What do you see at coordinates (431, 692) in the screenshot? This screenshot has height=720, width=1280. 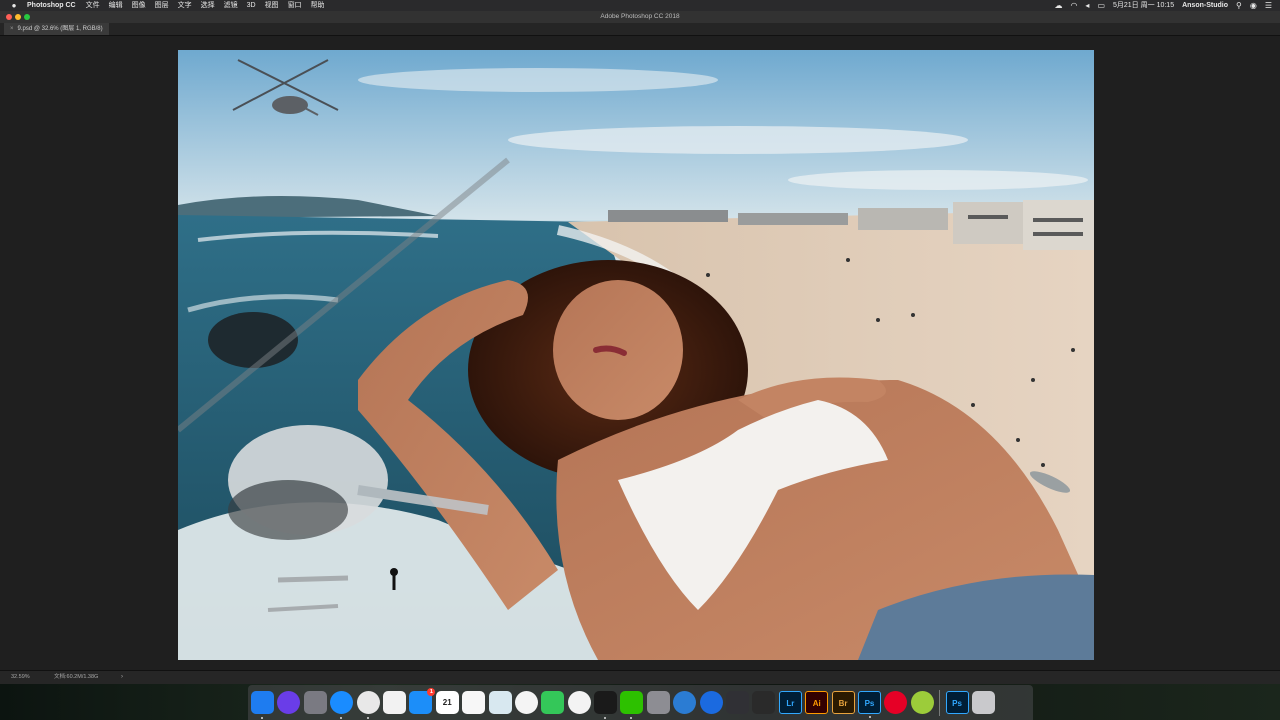 I see `notification-badge: 1` at bounding box center [431, 692].